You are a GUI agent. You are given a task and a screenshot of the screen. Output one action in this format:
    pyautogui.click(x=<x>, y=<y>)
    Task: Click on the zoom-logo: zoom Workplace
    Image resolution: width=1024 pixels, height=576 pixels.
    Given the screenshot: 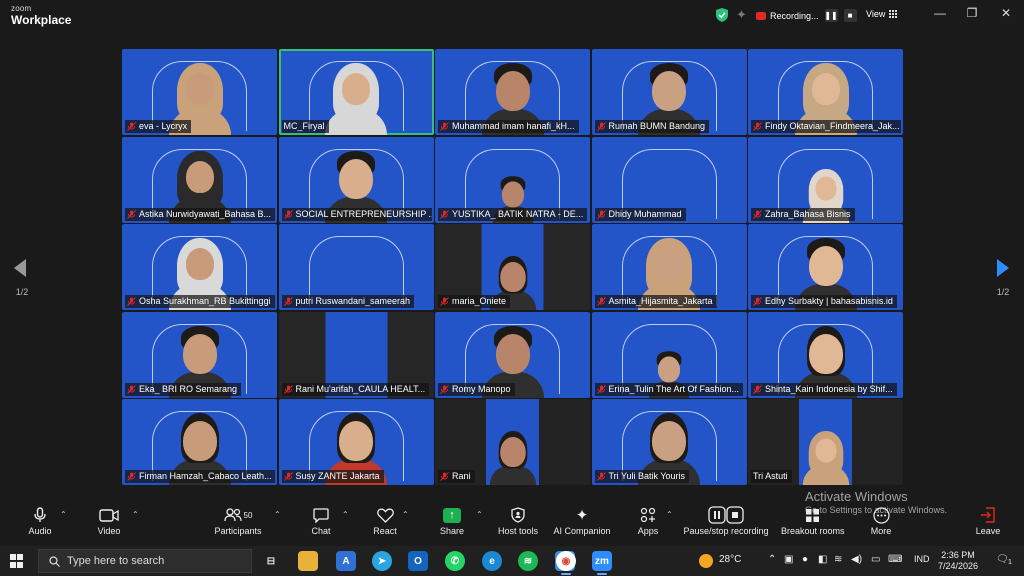 What is the action you would take?
    pyautogui.click(x=41, y=16)
    